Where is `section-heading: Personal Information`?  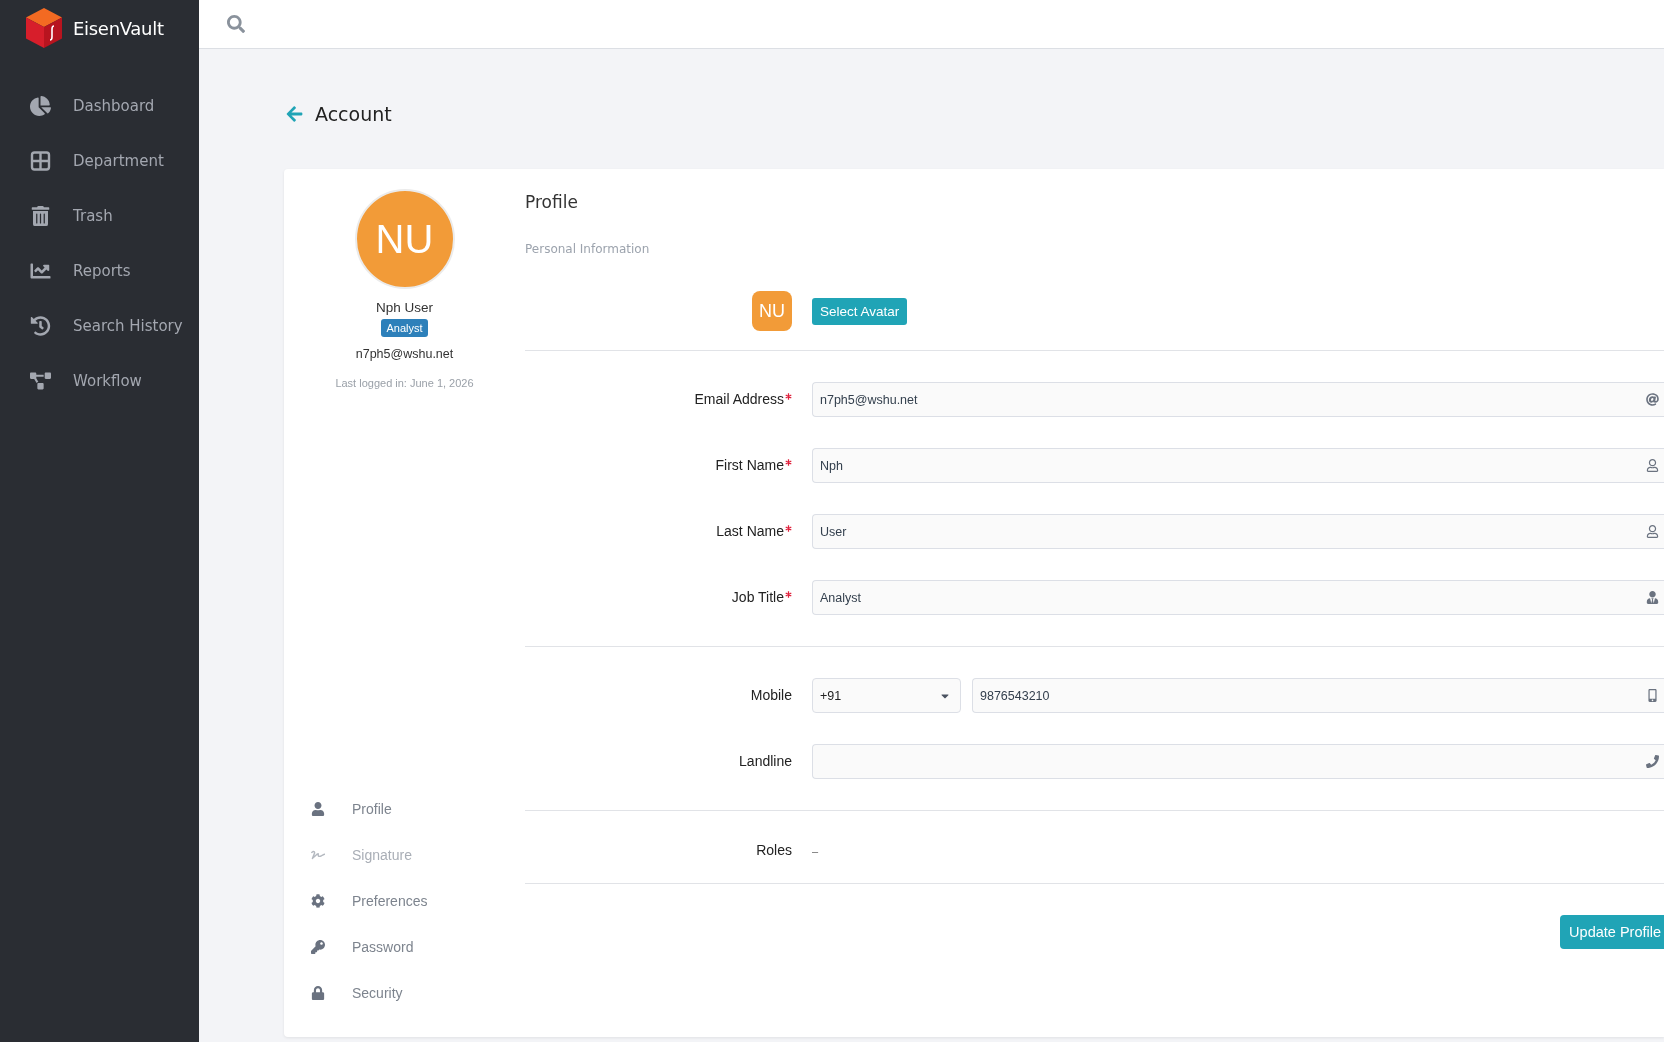 section-heading: Personal Information is located at coordinates (588, 249).